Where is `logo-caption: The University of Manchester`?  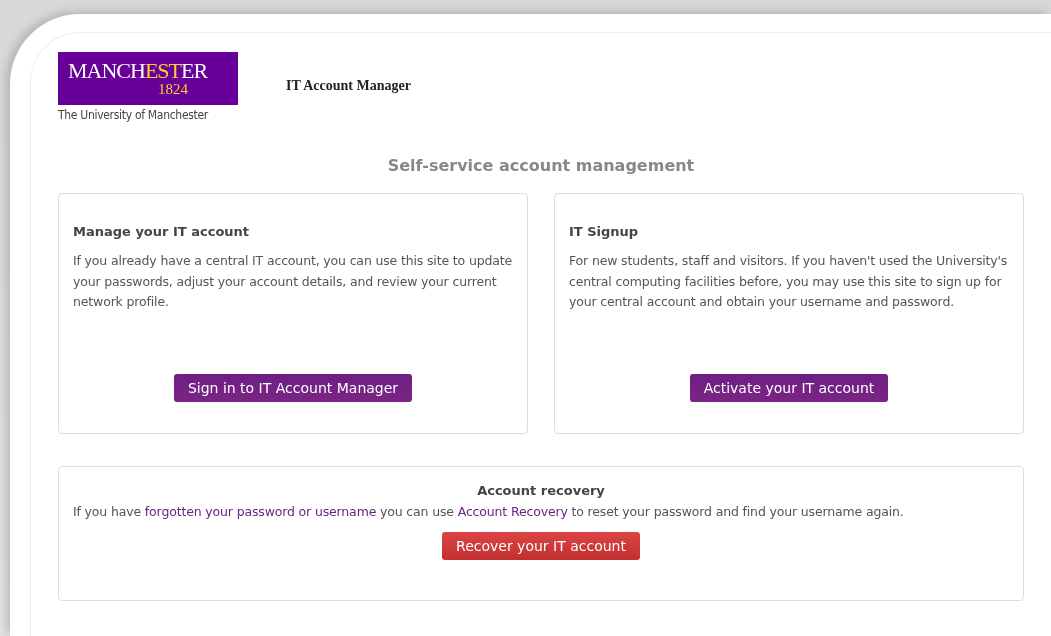
logo-caption: The University of Manchester is located at coordinates (134, 115).